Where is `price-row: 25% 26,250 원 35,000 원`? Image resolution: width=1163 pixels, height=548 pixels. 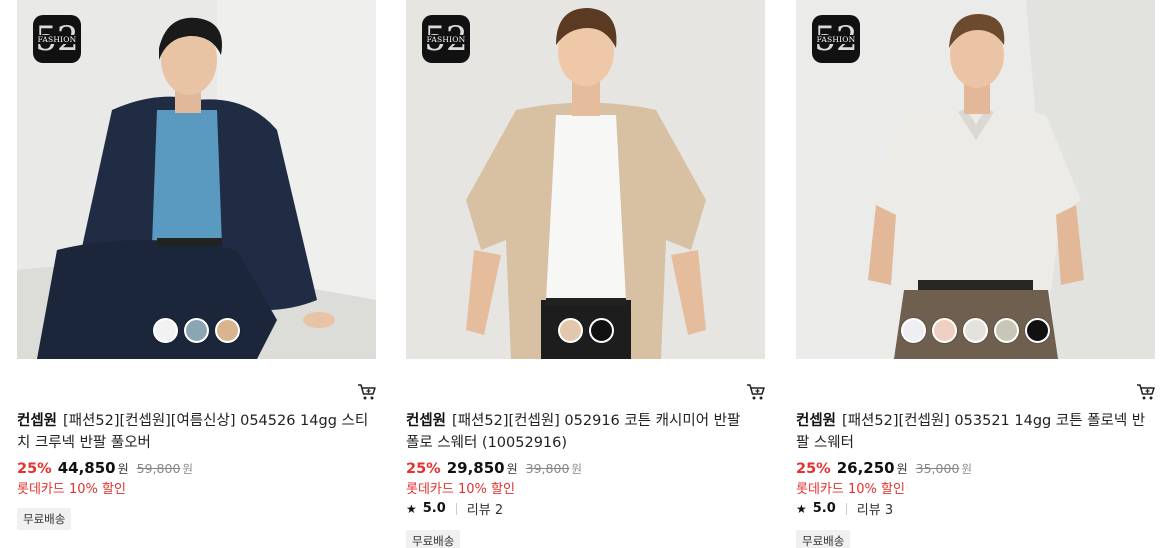 price-row: 25% 26,250 원 35,000 원 is located at coordinates (884, 468).